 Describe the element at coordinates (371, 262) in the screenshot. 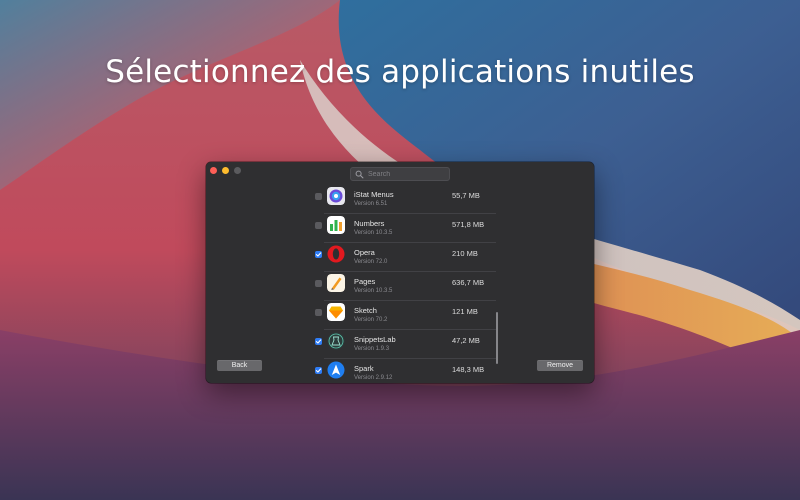

I see `app-version: Version 72.0` at that location.